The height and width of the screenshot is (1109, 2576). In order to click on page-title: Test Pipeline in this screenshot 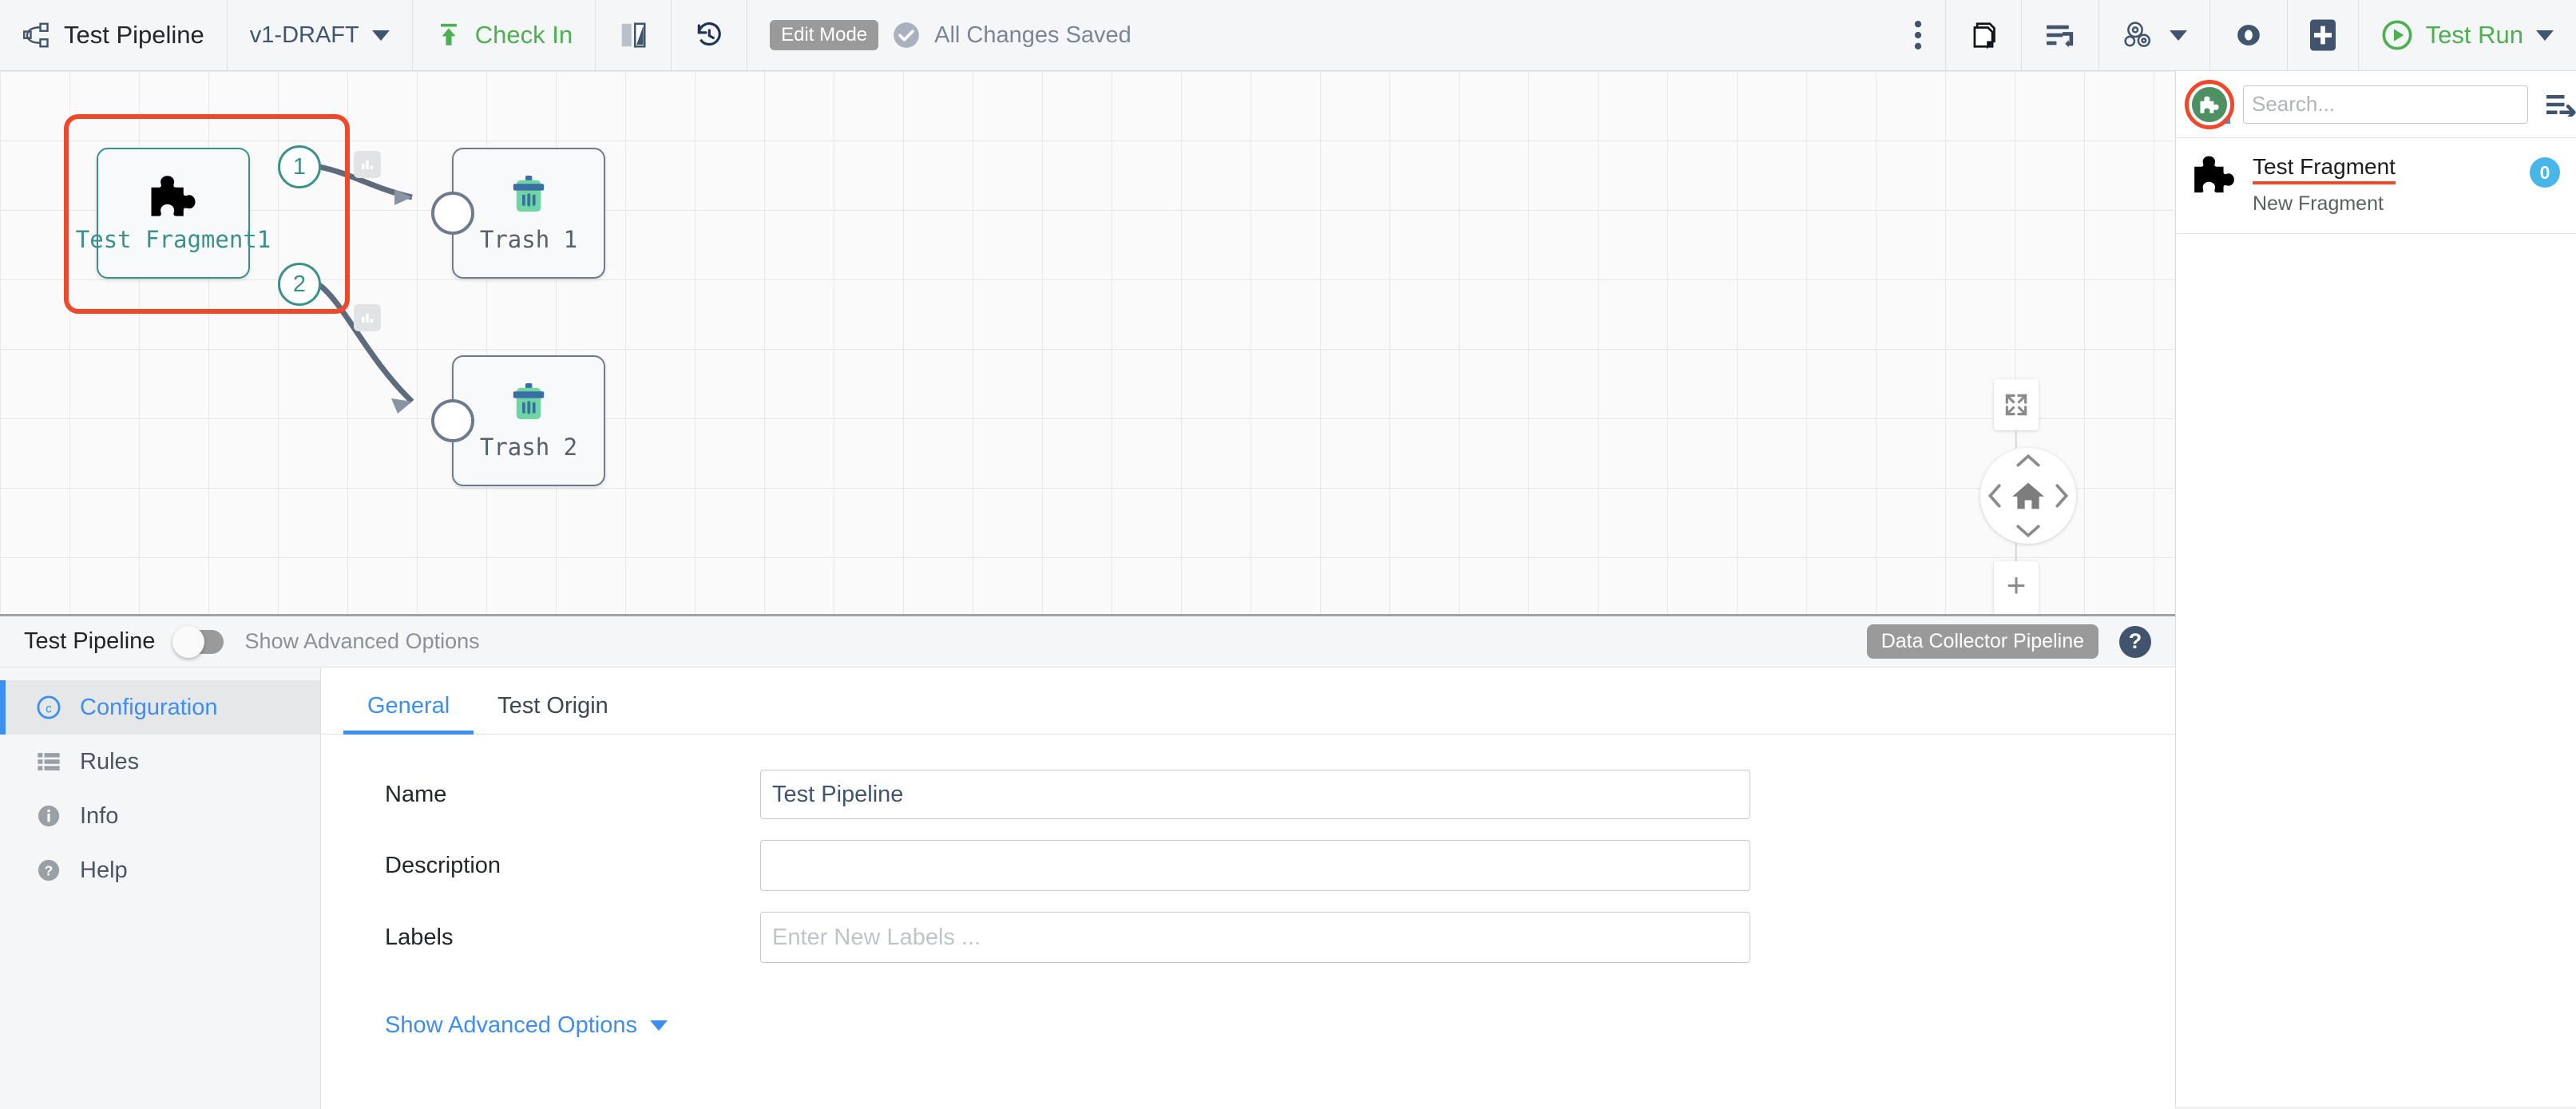, I will do `click(134, 35)`.